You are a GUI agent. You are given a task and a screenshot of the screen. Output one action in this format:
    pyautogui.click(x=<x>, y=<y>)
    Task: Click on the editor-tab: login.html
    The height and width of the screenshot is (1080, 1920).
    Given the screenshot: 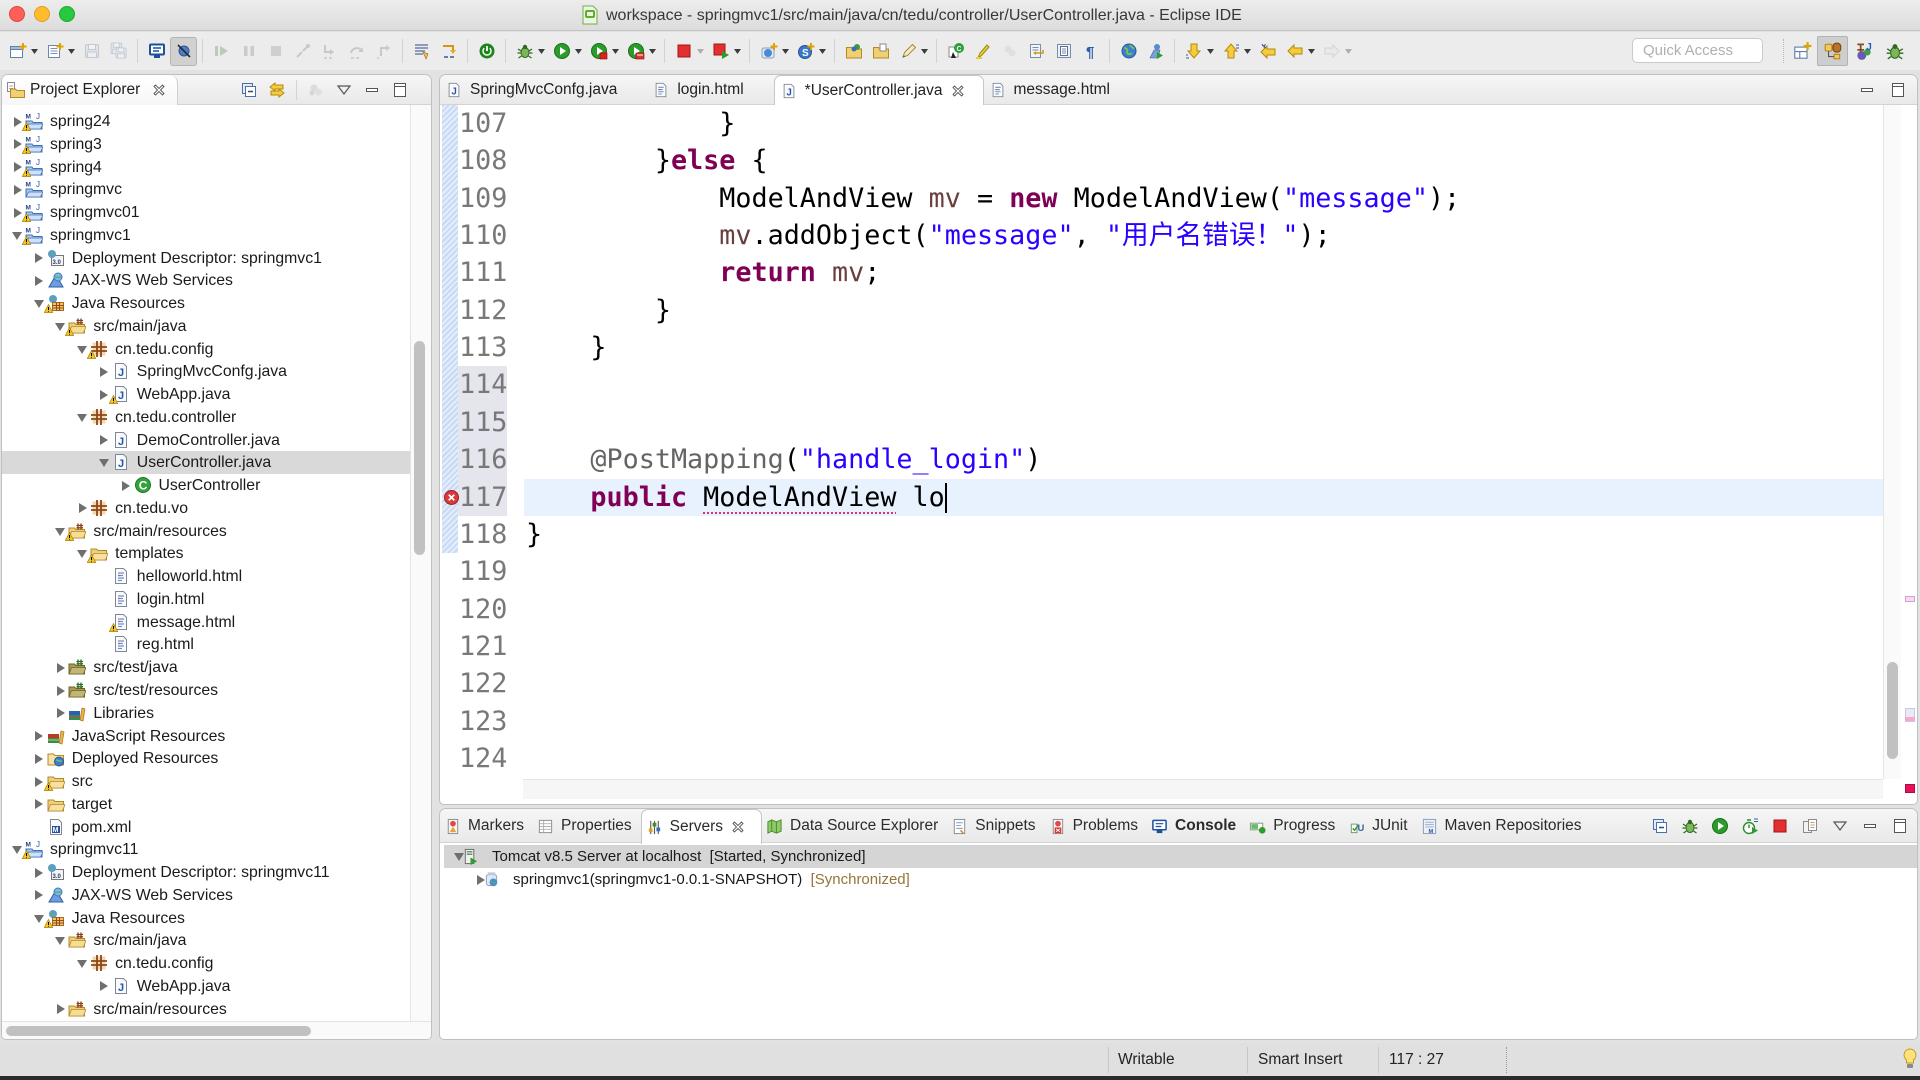 What is the action you would take?
    pyautogui.click(x=710, y=90)
    